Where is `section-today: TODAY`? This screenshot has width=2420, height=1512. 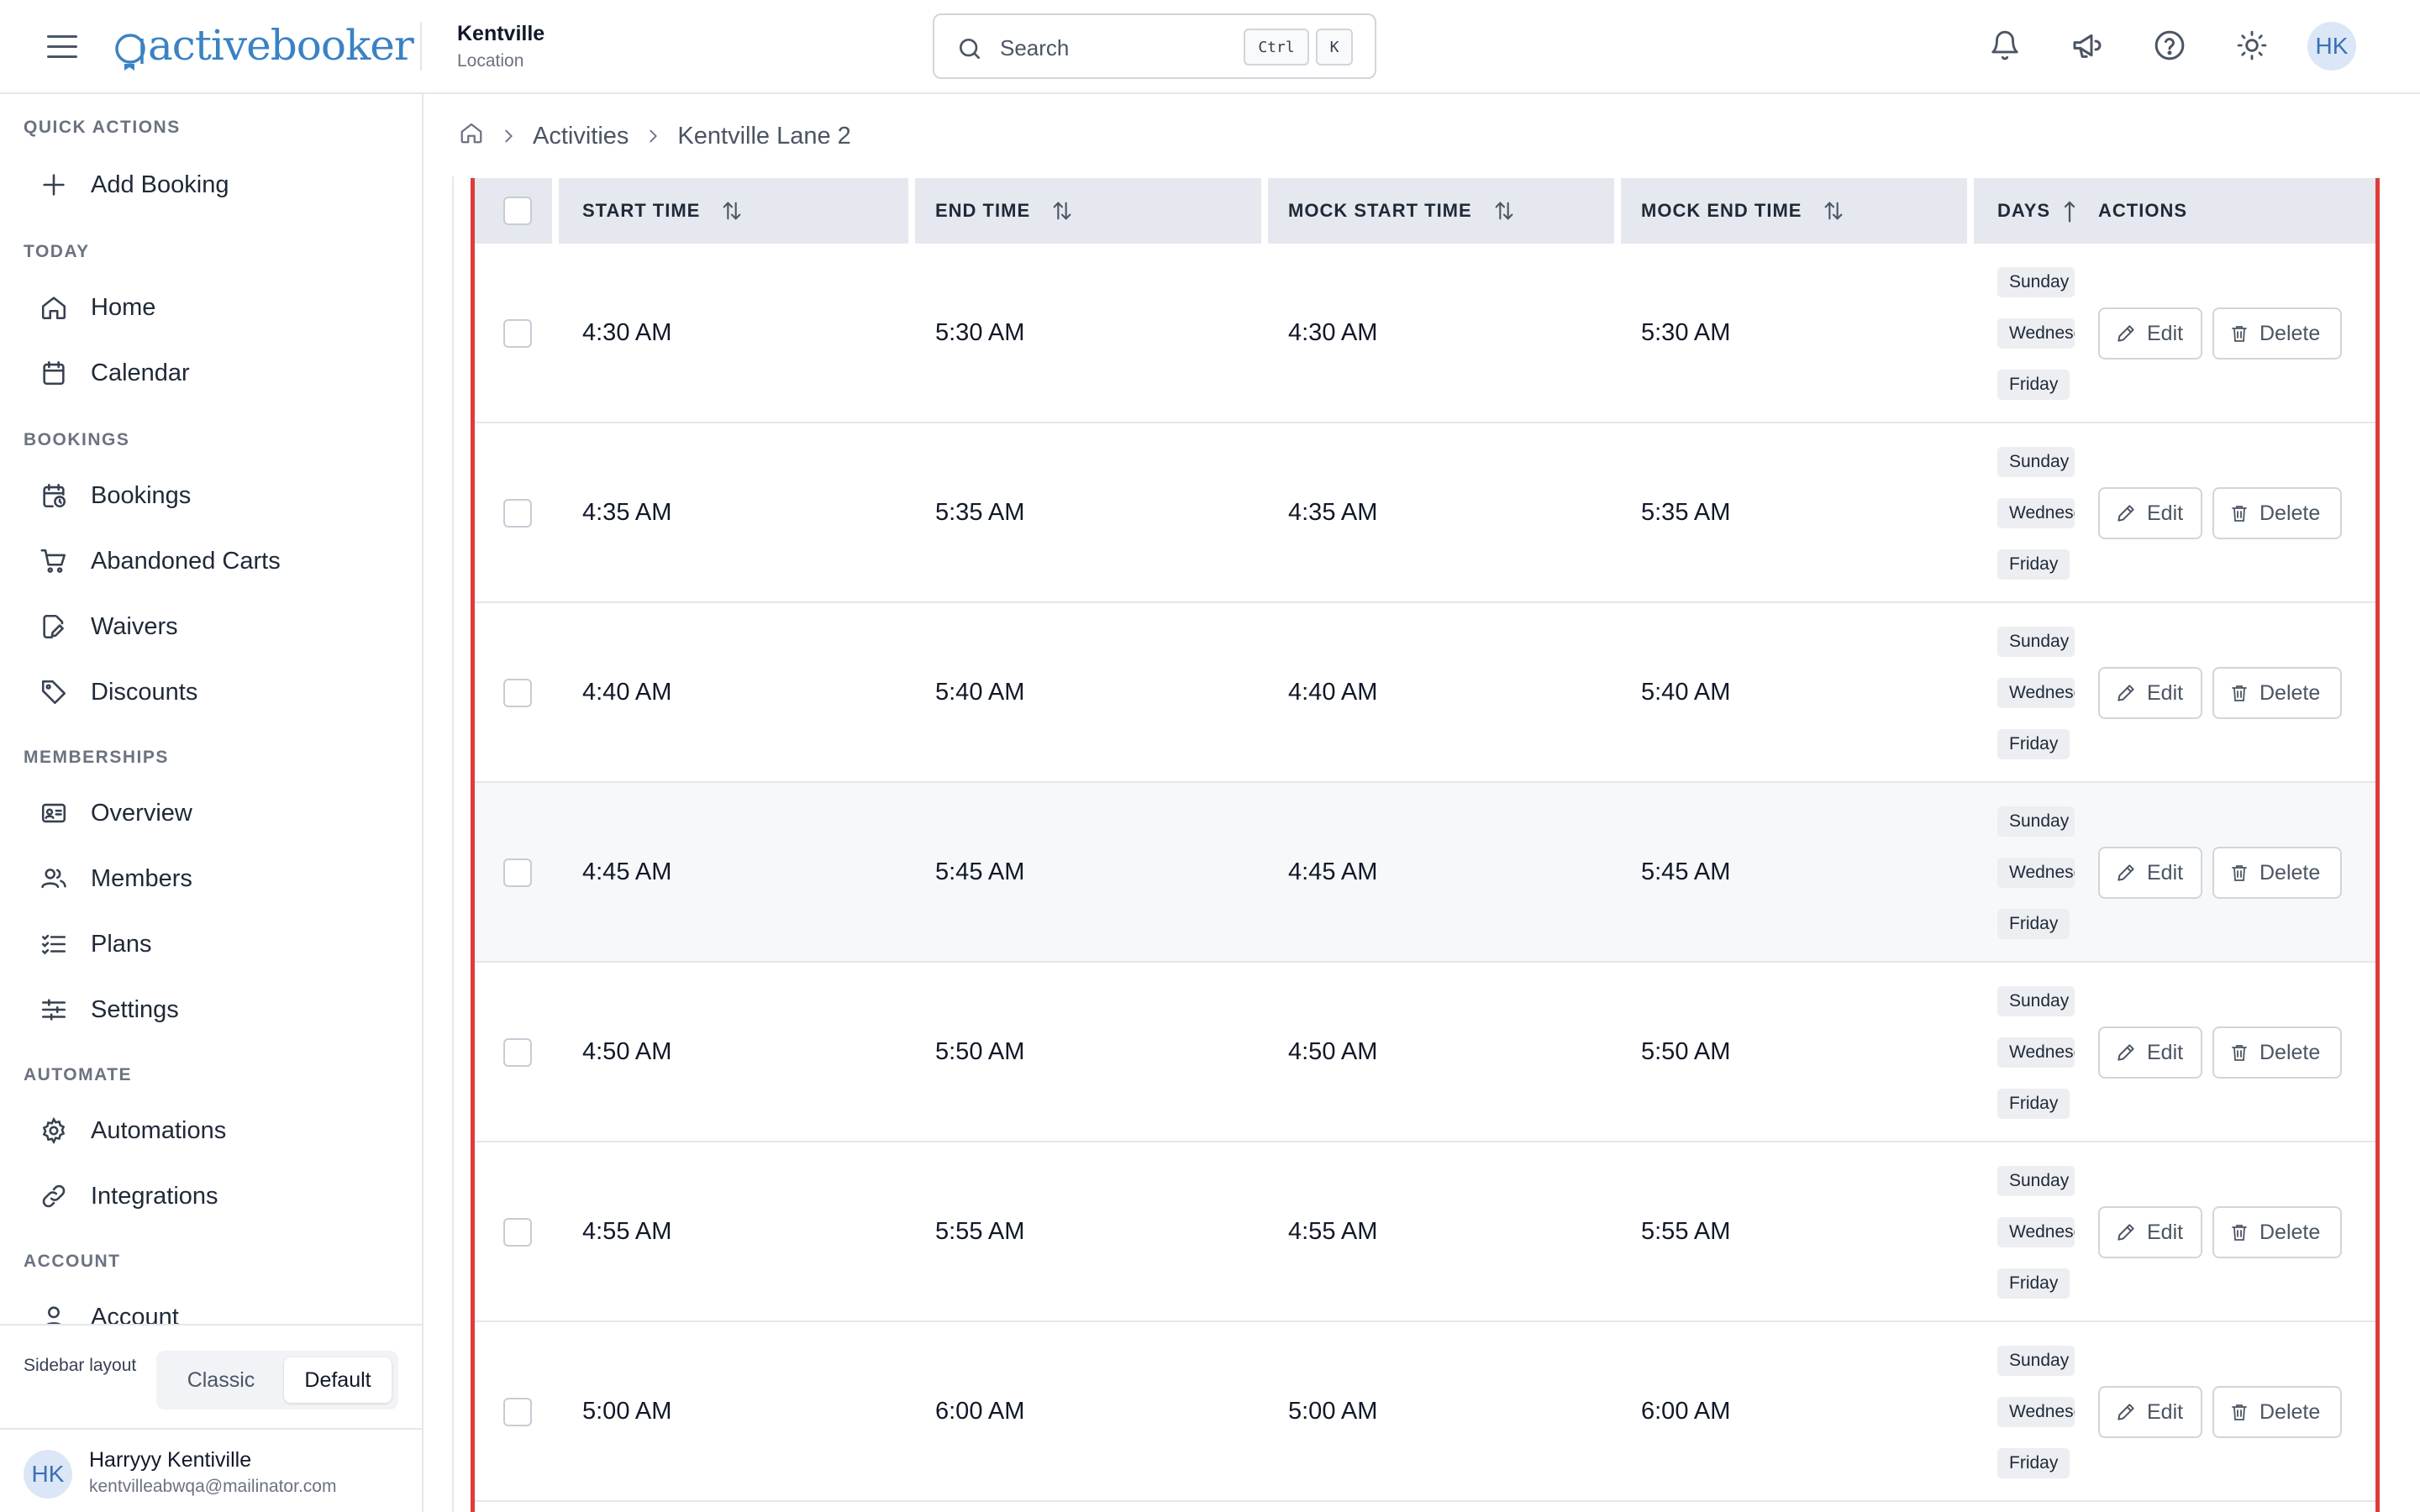
section-today: TODAY is located at coordinates (57, 251).